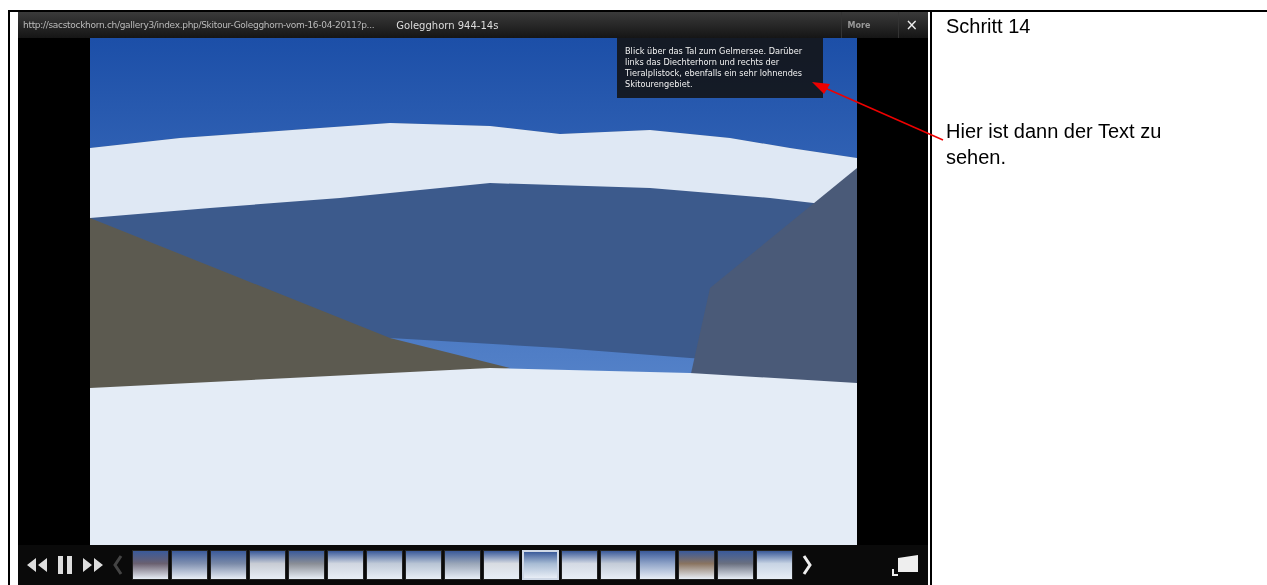  Describe the element at coordinates (807, 565) in the screenshot. I see `chevron-right-icon` at that location.